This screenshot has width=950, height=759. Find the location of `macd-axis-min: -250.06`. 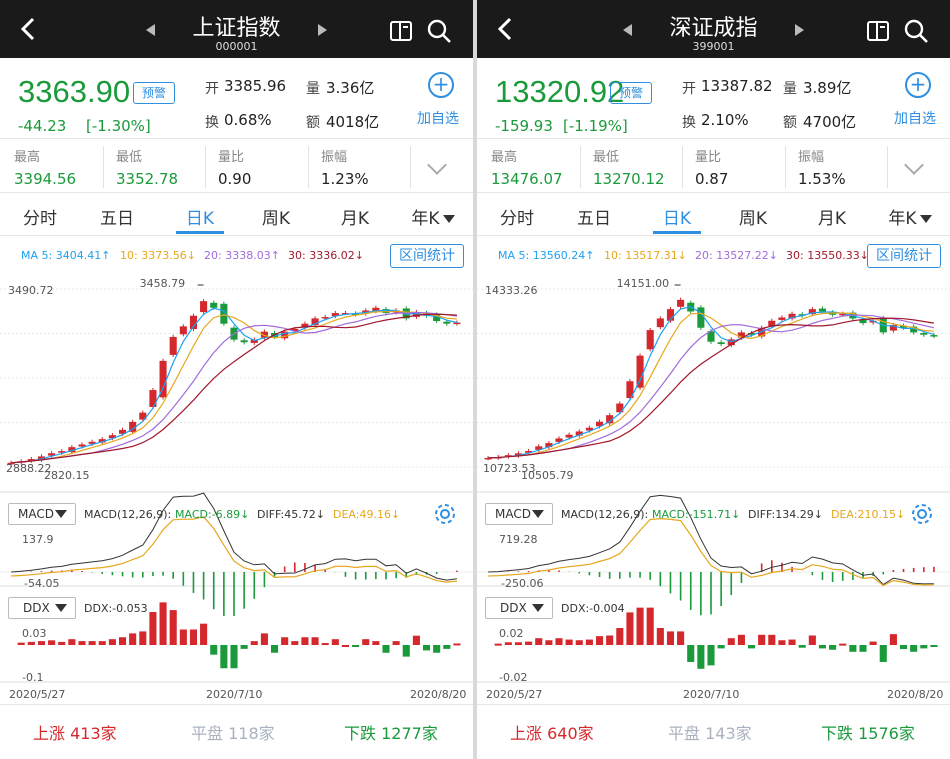

macd-axis-min: -250.06 is located at coordinates (522, 583).